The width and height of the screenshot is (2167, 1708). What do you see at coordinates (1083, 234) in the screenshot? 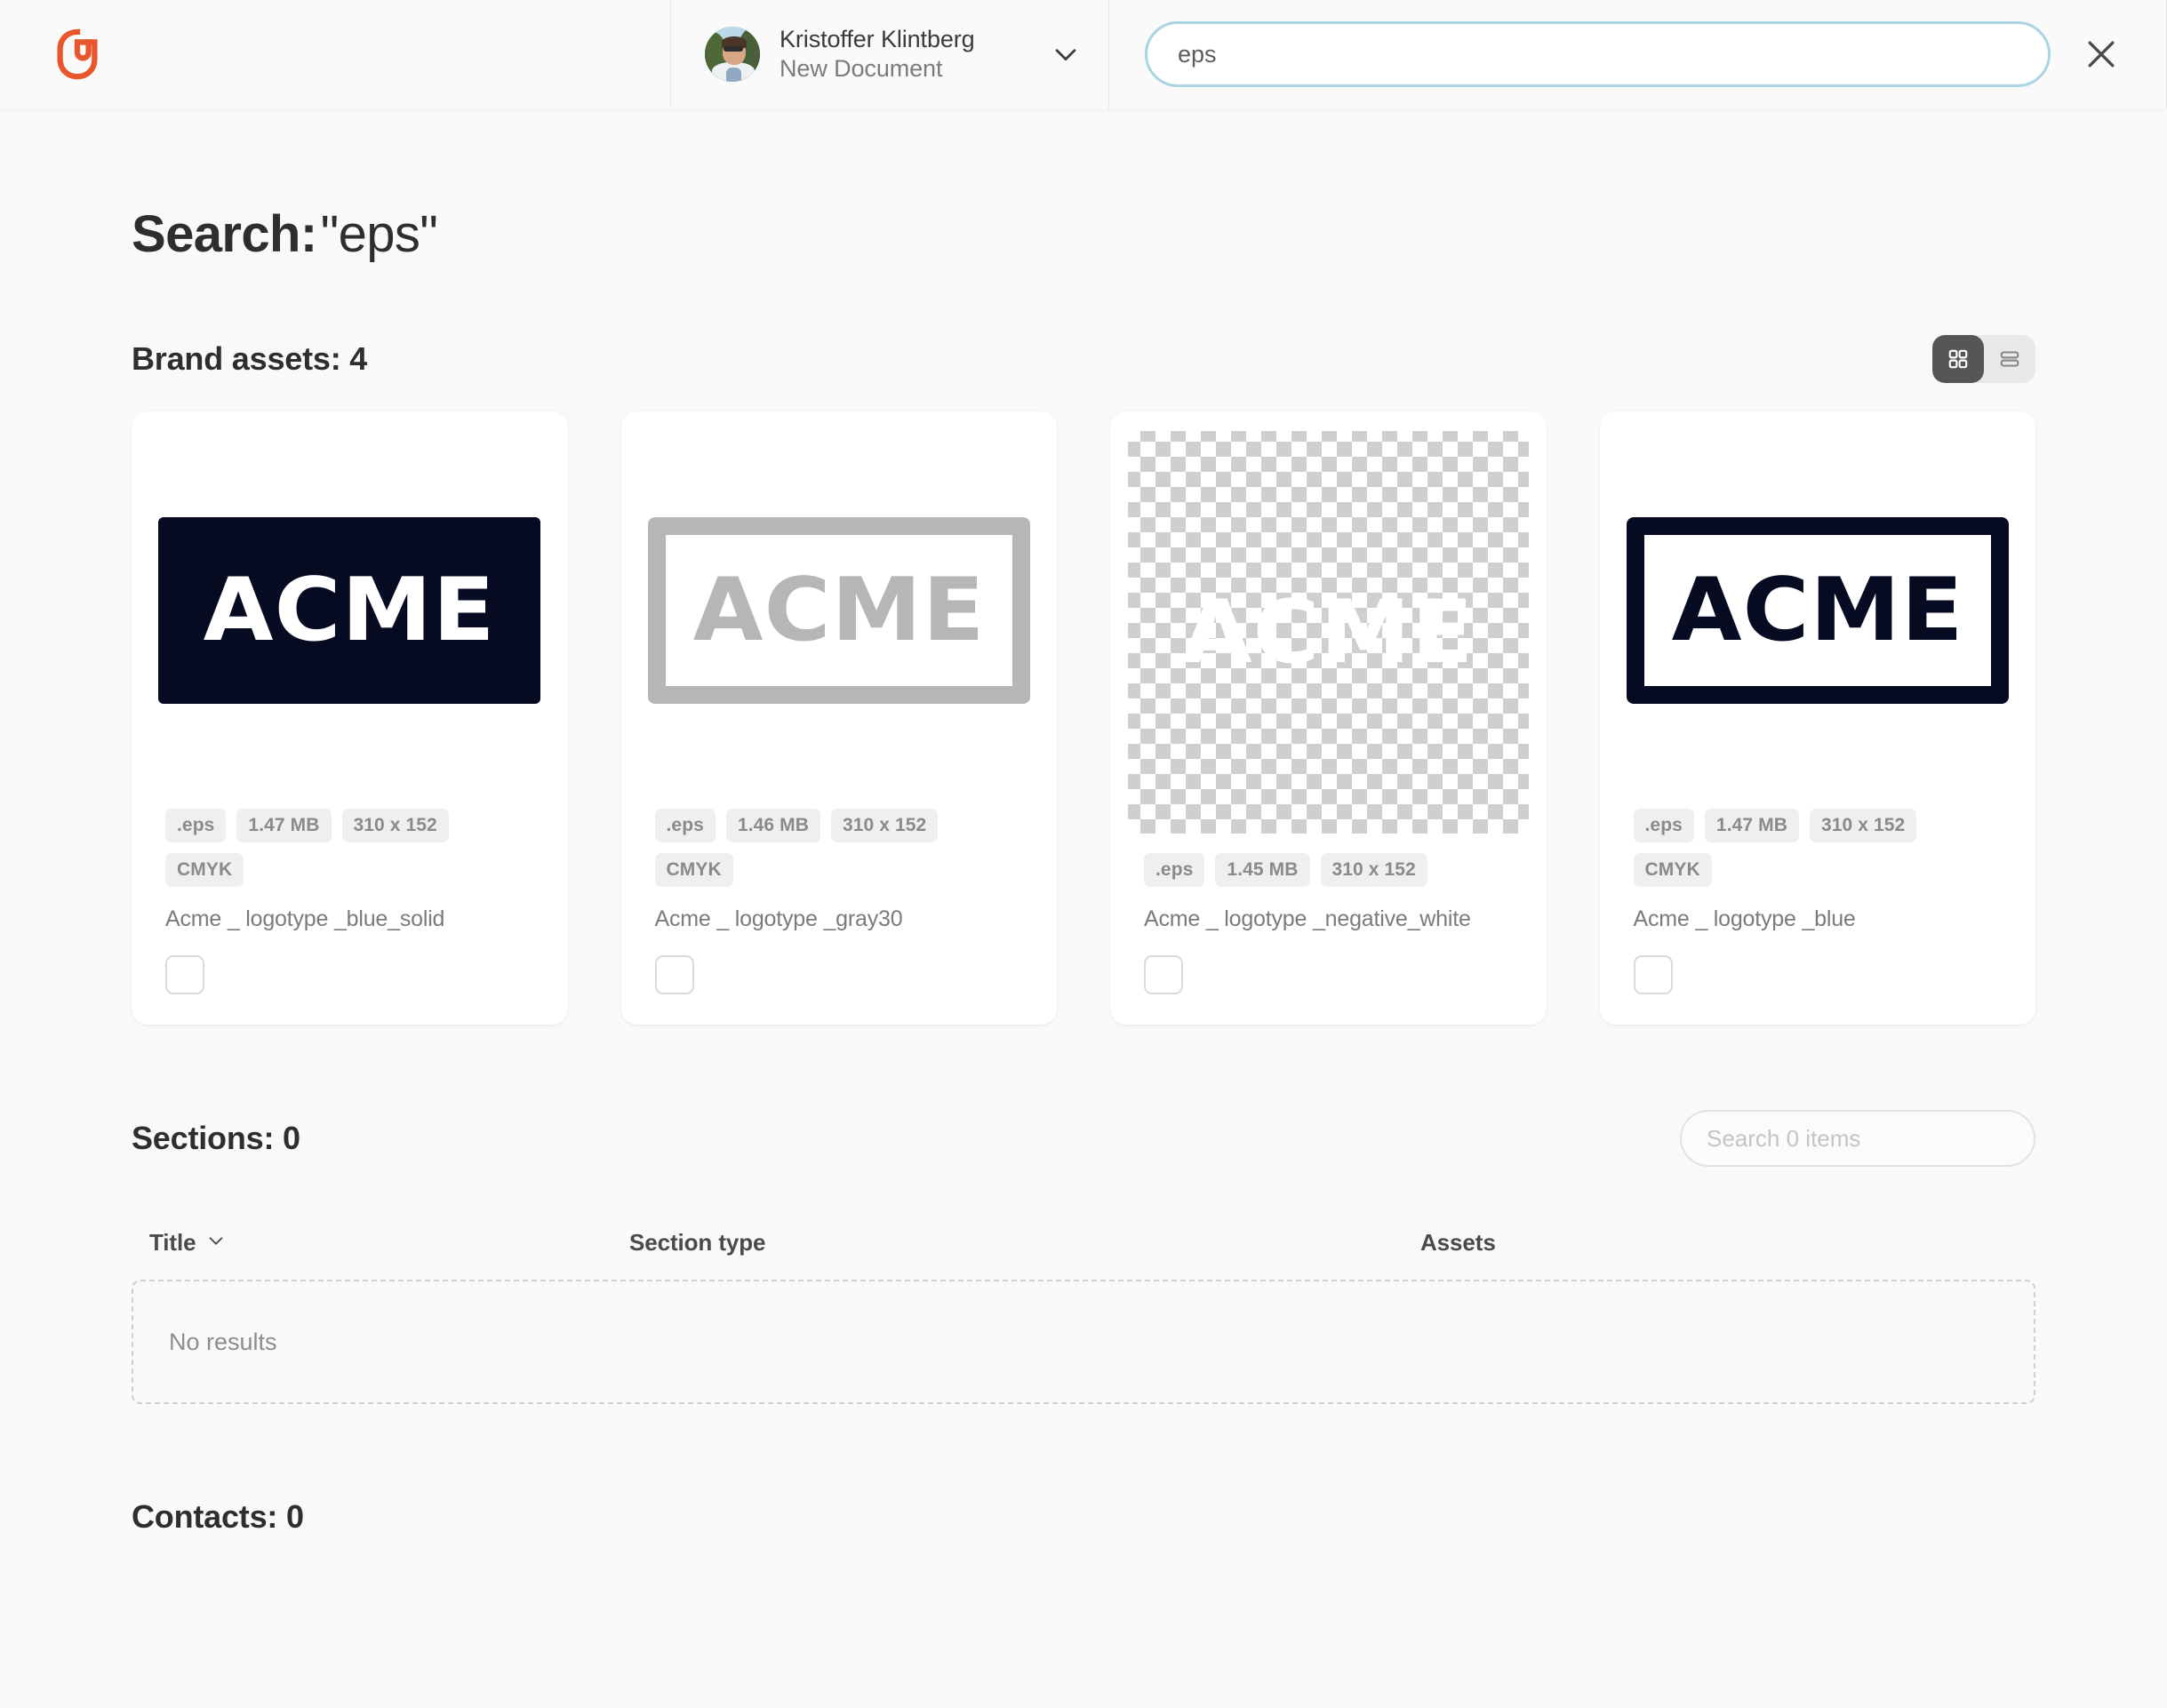
I see `page-title: Search:"eps"` at bounding box center [1083, 234].